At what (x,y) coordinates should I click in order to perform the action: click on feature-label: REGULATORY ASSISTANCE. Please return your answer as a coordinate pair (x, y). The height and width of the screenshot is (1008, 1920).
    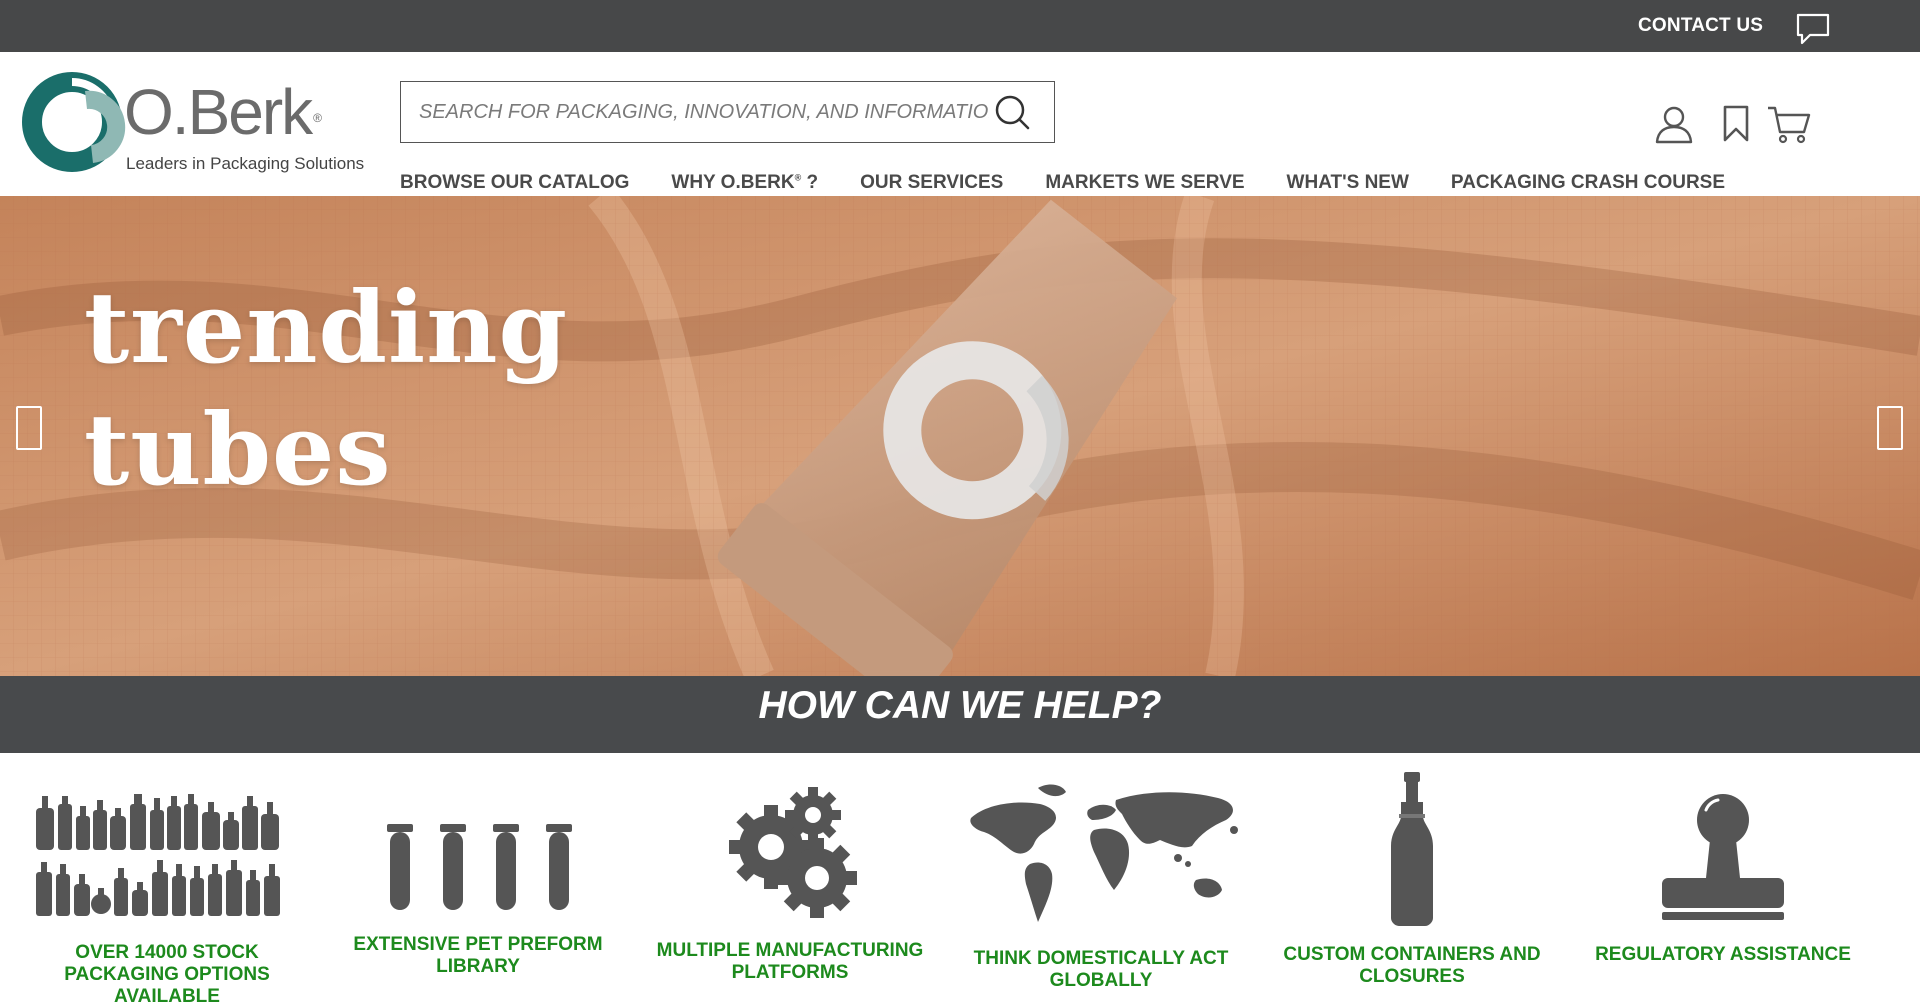
    Looking at the image, I should click on (1723, 954).